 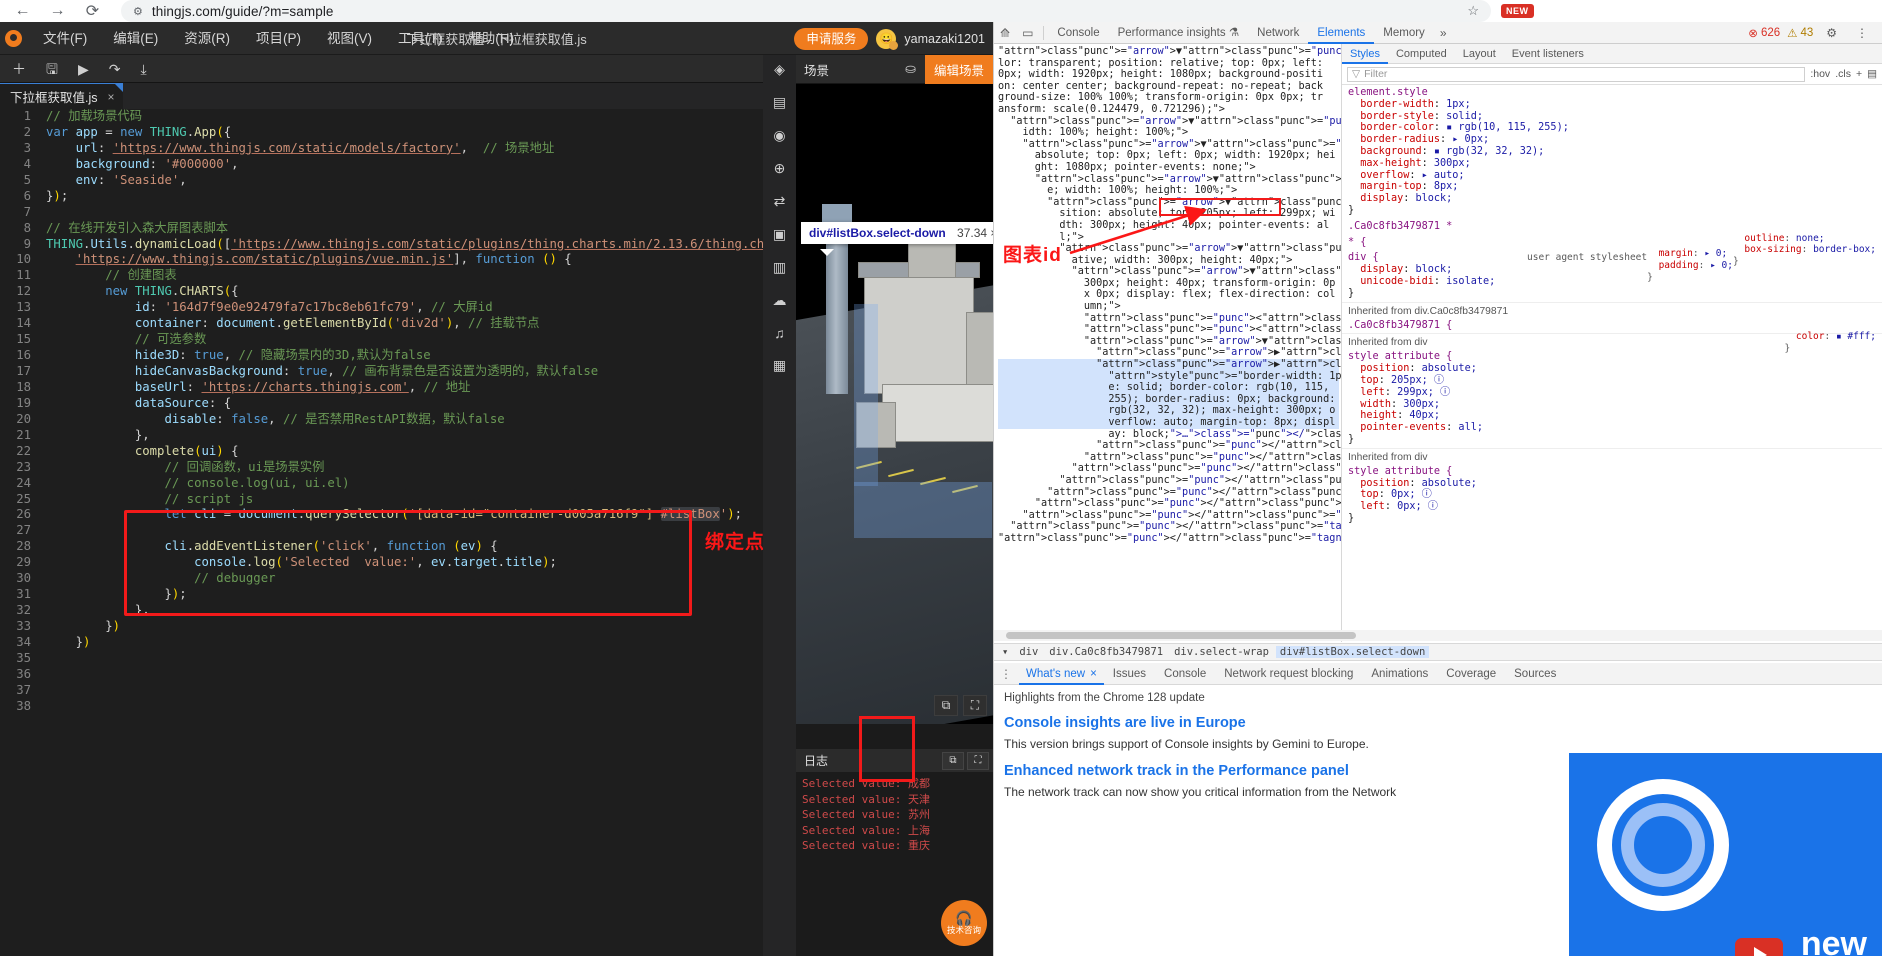 I want to click on dom-tree-line: umn;">, so click(x=1168, y=307).